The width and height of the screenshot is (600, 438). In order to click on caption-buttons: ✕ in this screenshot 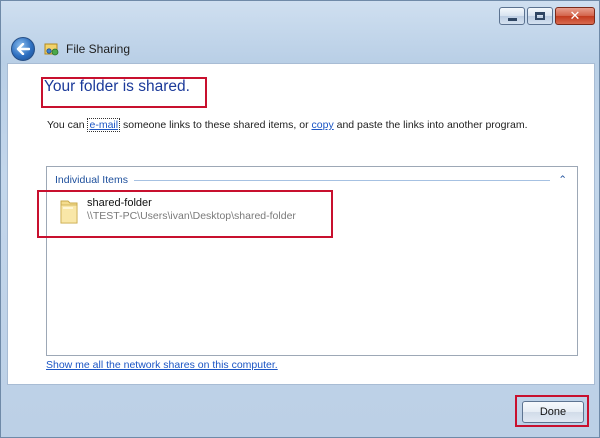, I will do `click(547, 17)`.